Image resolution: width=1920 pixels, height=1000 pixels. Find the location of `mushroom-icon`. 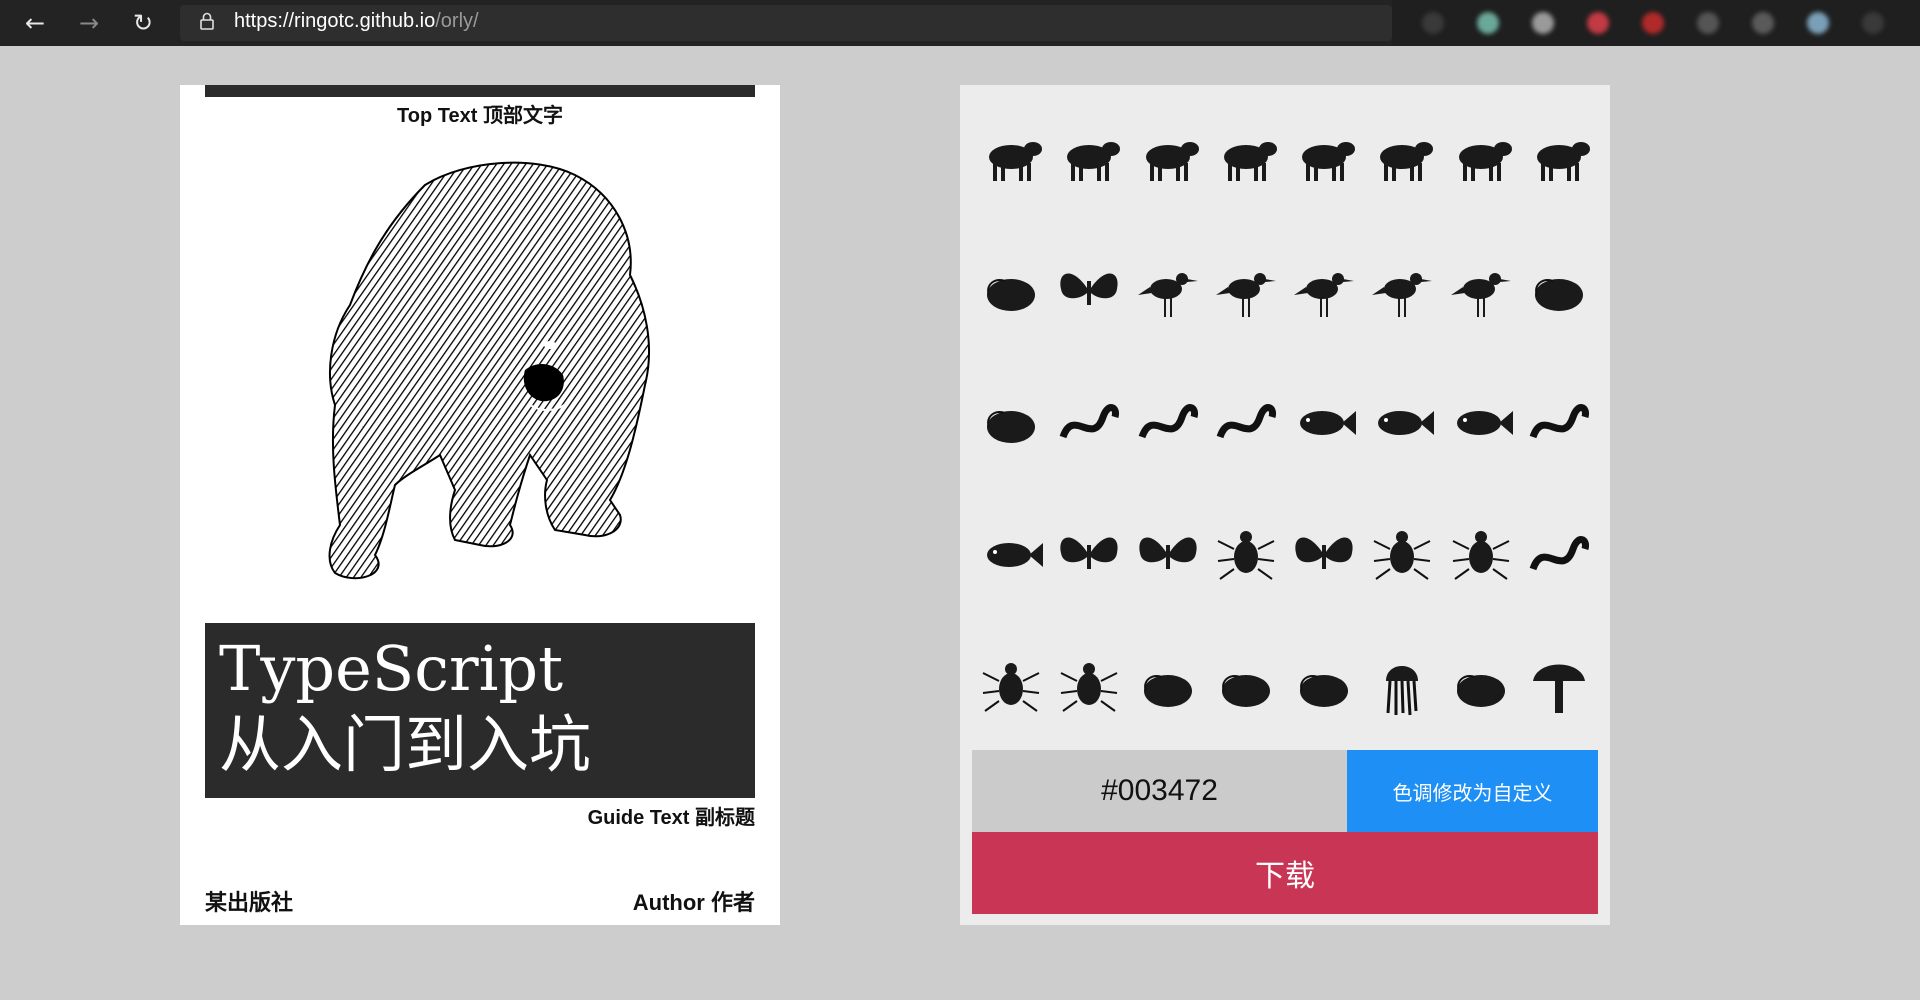

mushroom-icon is located at coordinates (1558, 688).